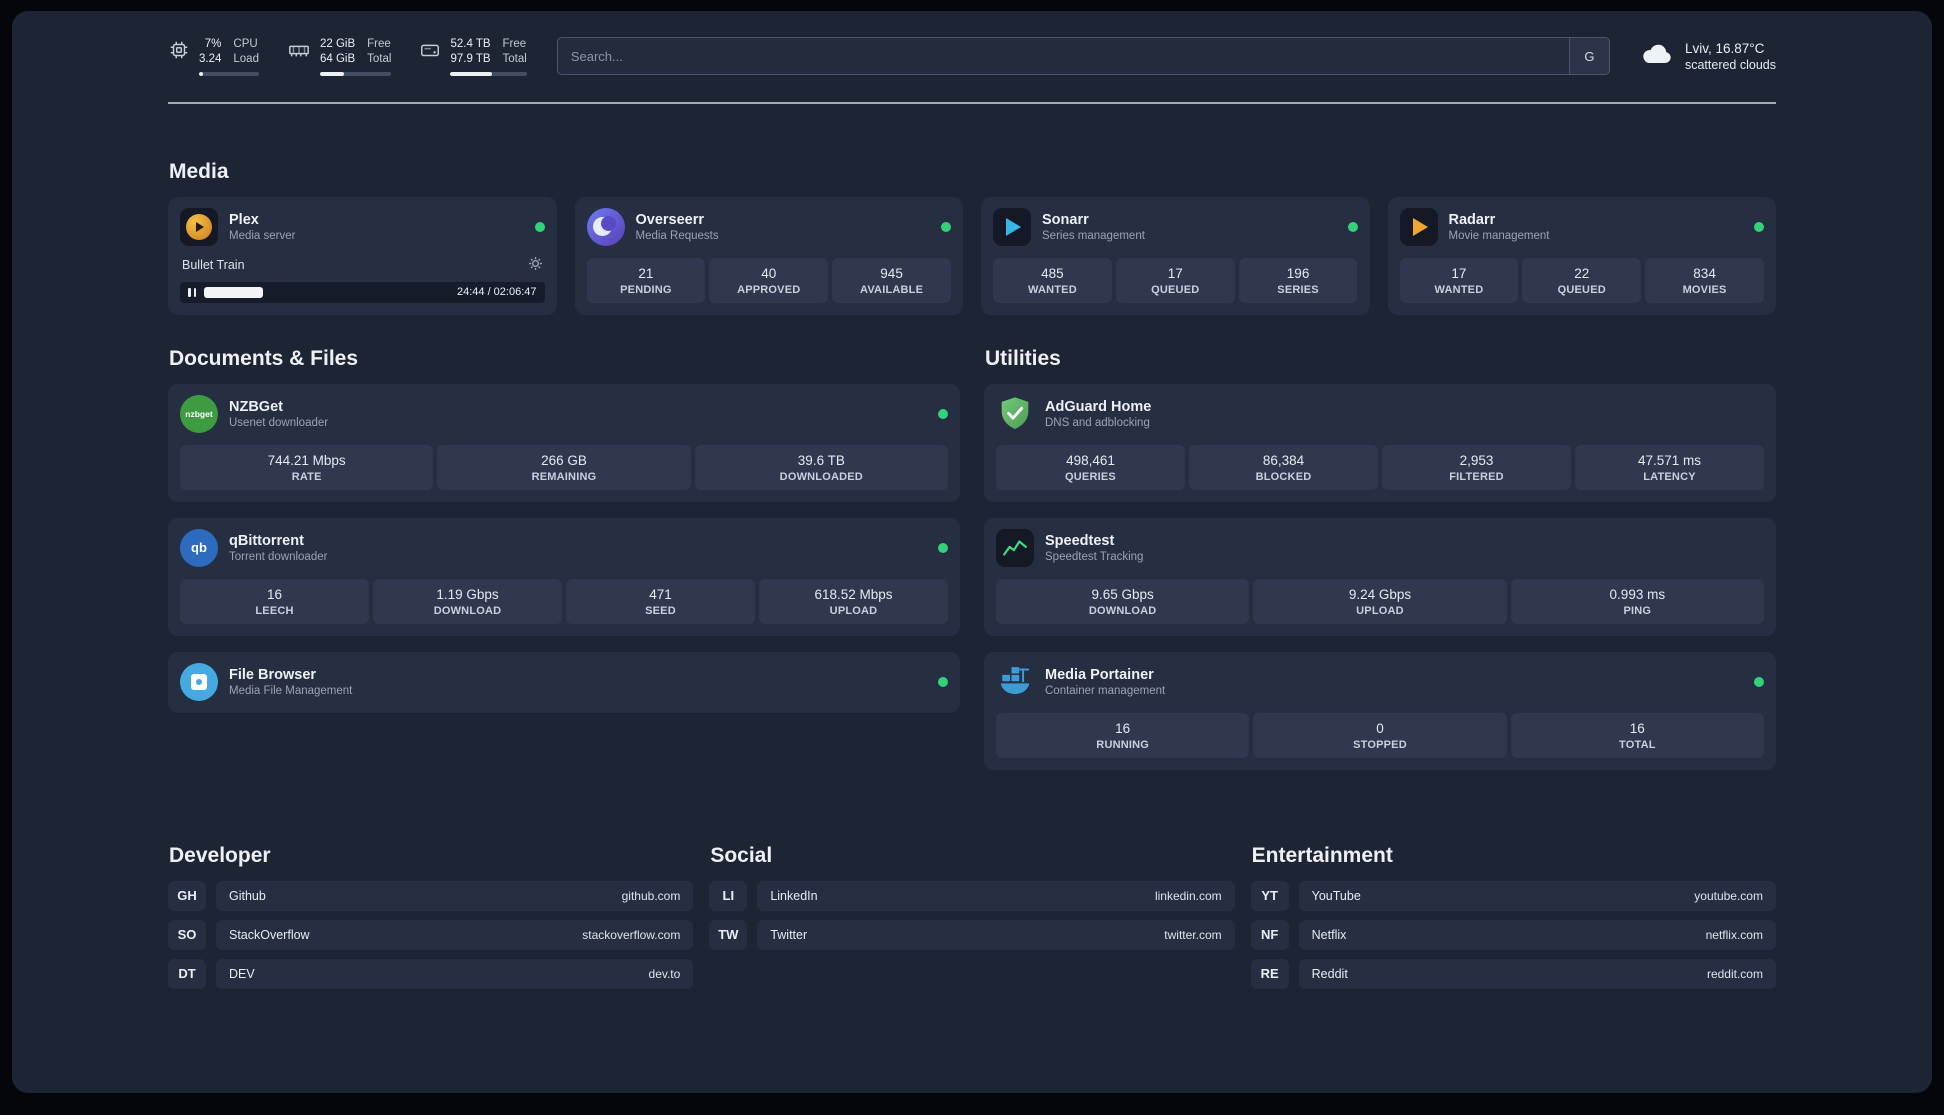  I want to click on stat-label: STOPPED, so click(1380, 744).